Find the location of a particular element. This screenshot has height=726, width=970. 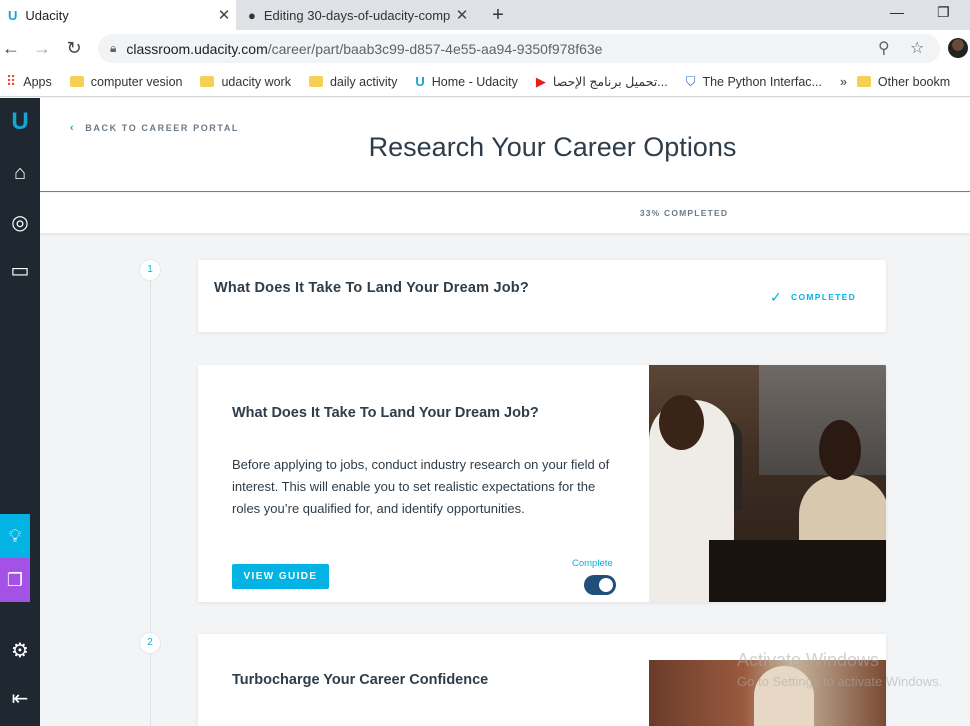

more-bookmarks-icon: » is located at coordinates (843, 82).